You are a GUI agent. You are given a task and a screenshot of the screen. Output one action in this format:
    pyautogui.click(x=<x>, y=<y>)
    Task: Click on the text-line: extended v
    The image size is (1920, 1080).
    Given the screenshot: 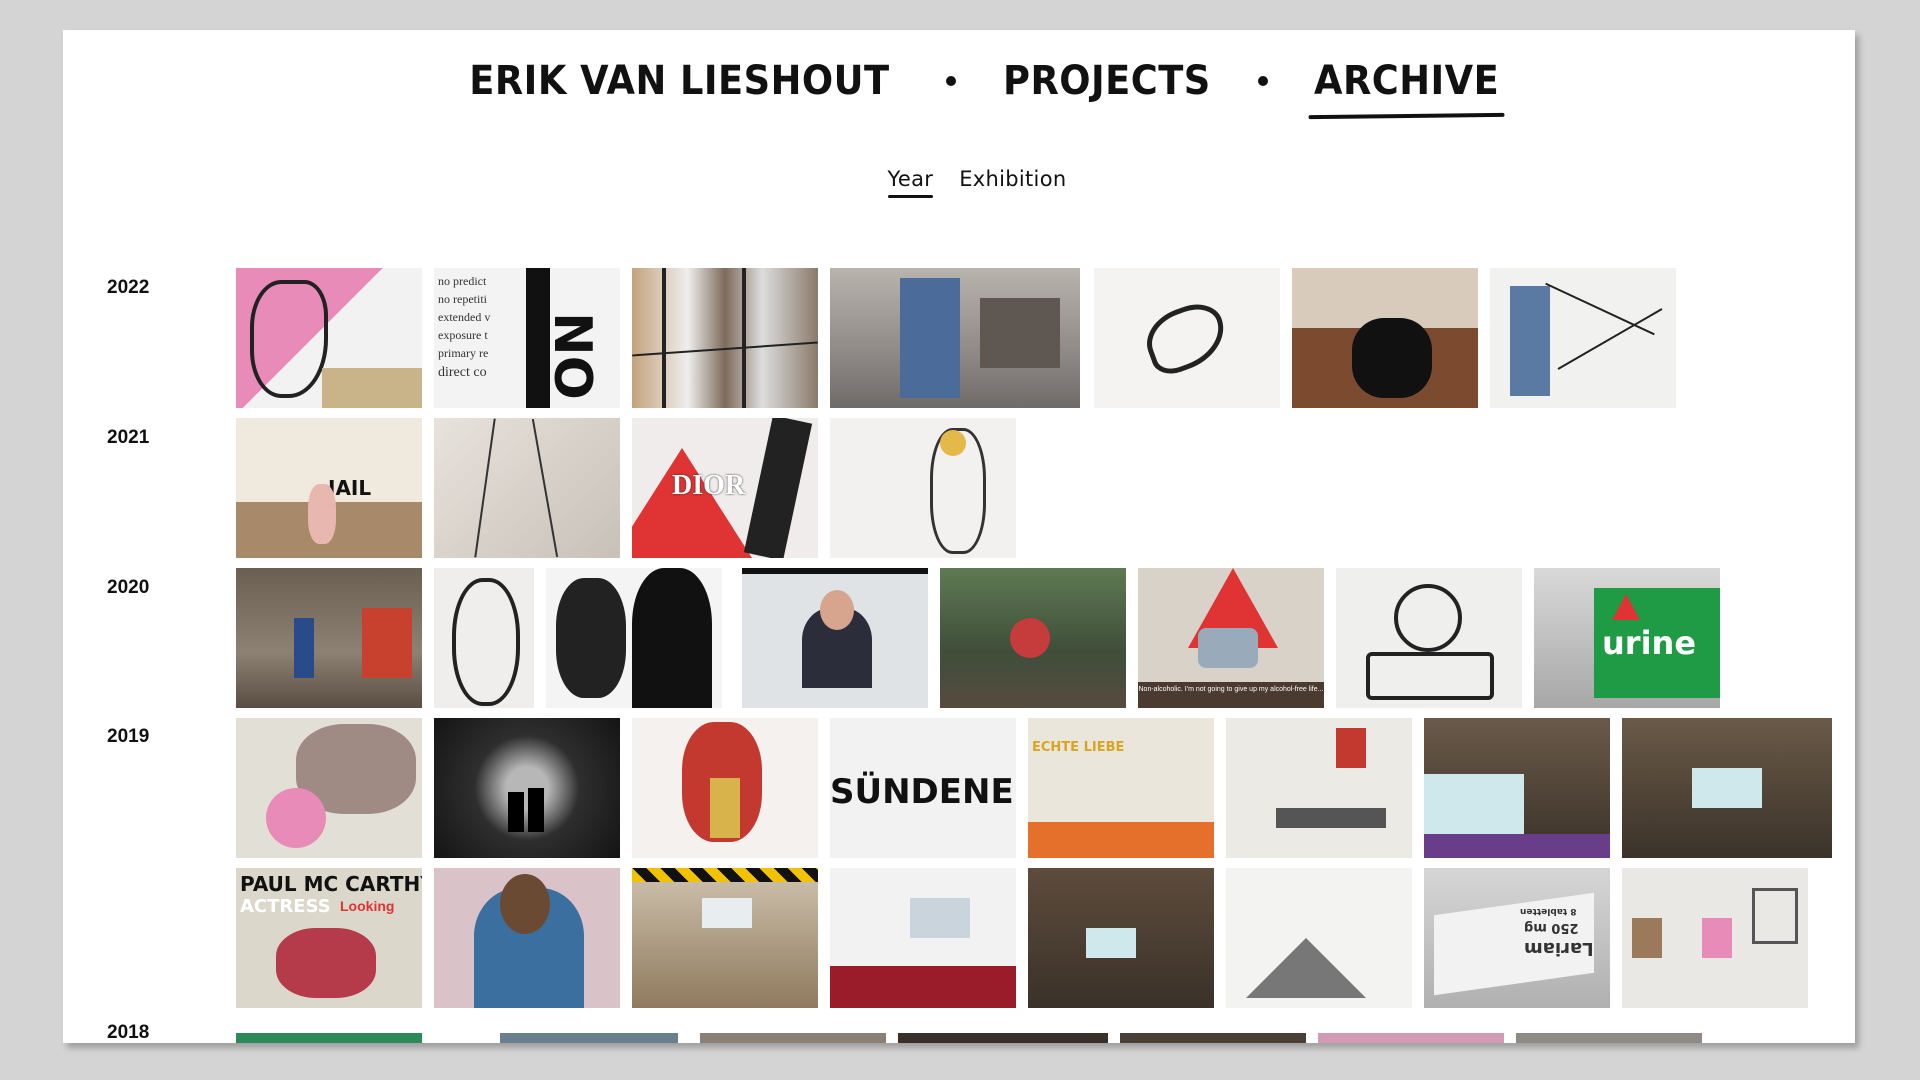 What is the action you would take?
    pyautogui.click(x=464, y=317)
    